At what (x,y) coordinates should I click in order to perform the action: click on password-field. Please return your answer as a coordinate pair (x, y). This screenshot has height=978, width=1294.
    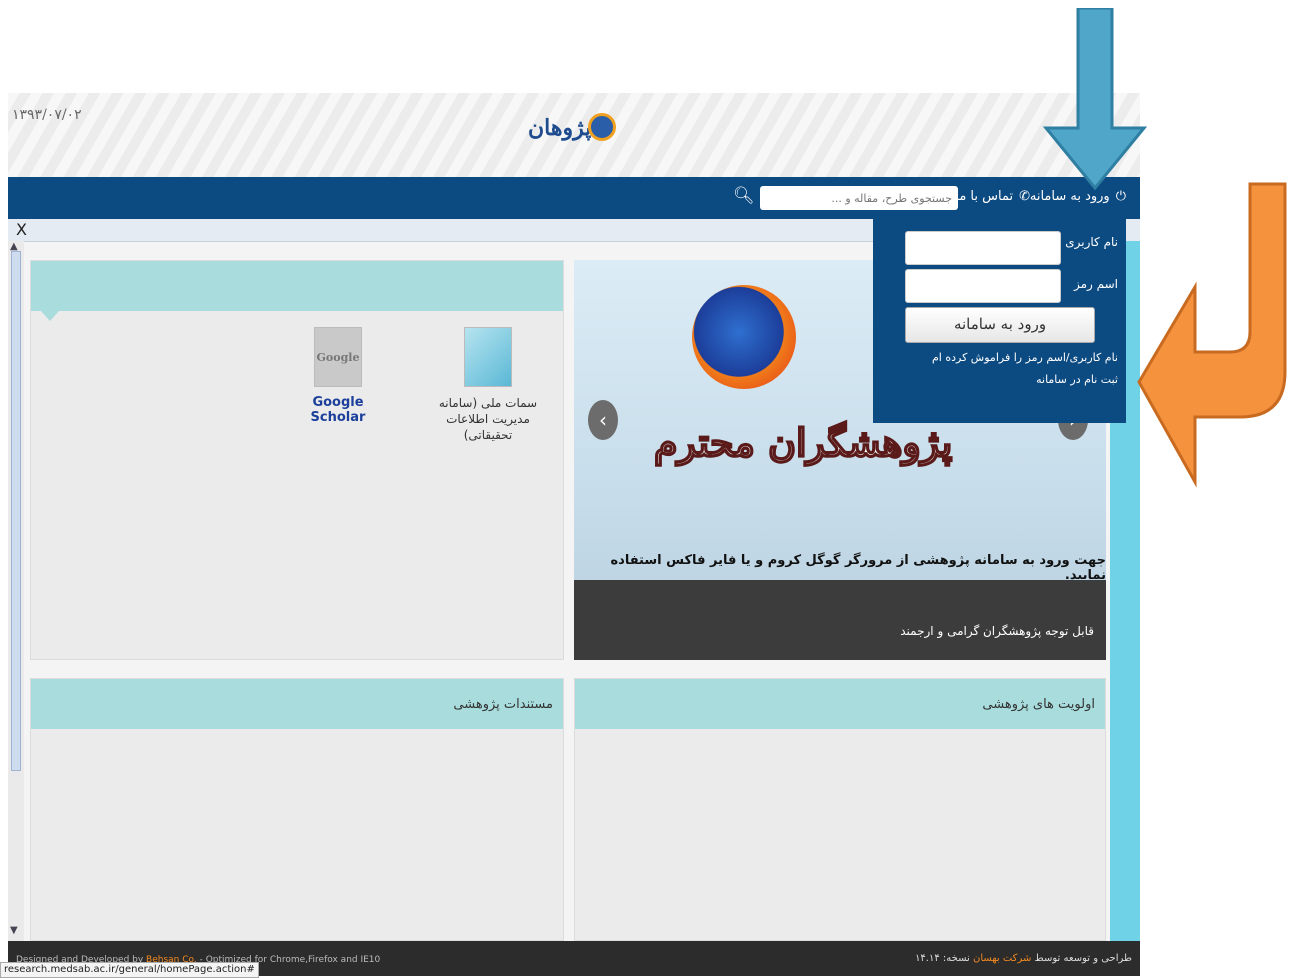
    Looking at the image, I should click on (983, 286).